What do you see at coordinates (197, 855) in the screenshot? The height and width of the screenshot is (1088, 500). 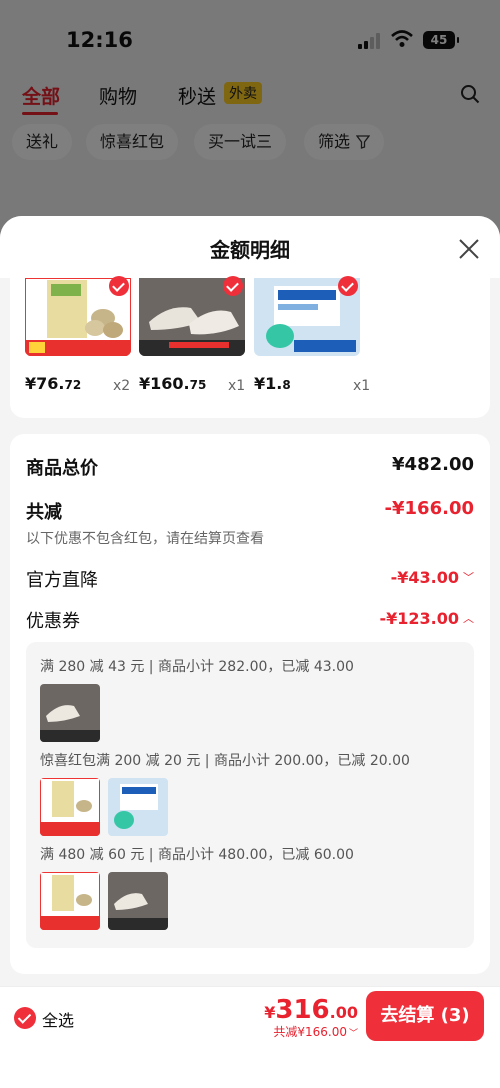 I see `coupon-line: 满 480 减 60 元 | 商品小计 480.00，已减 60.00` at bounding box center [197, 855].